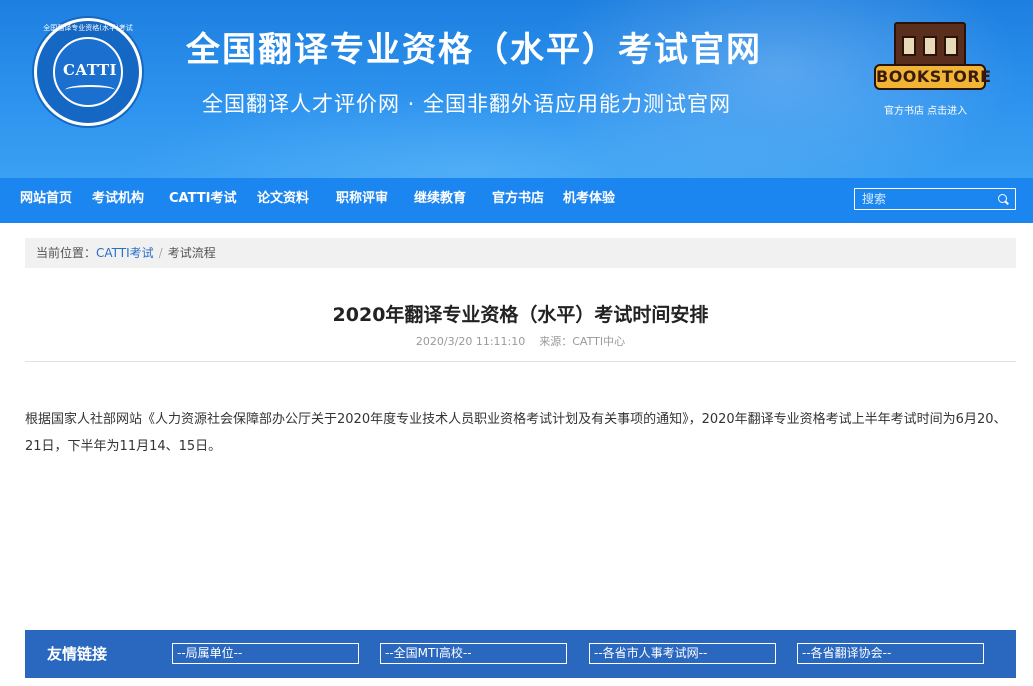  I want to click on nav-item-bookstore: 官方书店, so click(518, 200).